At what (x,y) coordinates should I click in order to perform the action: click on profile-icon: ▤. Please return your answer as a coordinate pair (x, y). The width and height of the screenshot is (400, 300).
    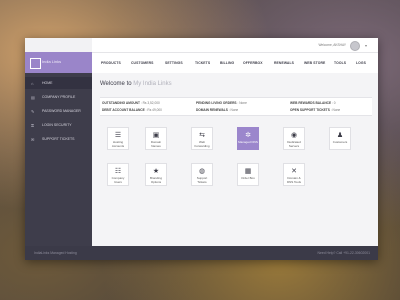
    Looking at the image, I should click on (33, 97).